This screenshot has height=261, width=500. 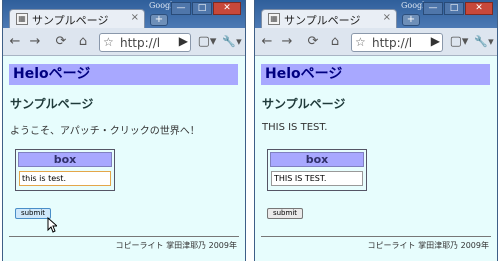 What do you see at coordinates (105, 131) in the screenshot?
I see `welcome-message: ようこそ、アパッチ・クリックの世界へ！` at bounding box center [105, 131].